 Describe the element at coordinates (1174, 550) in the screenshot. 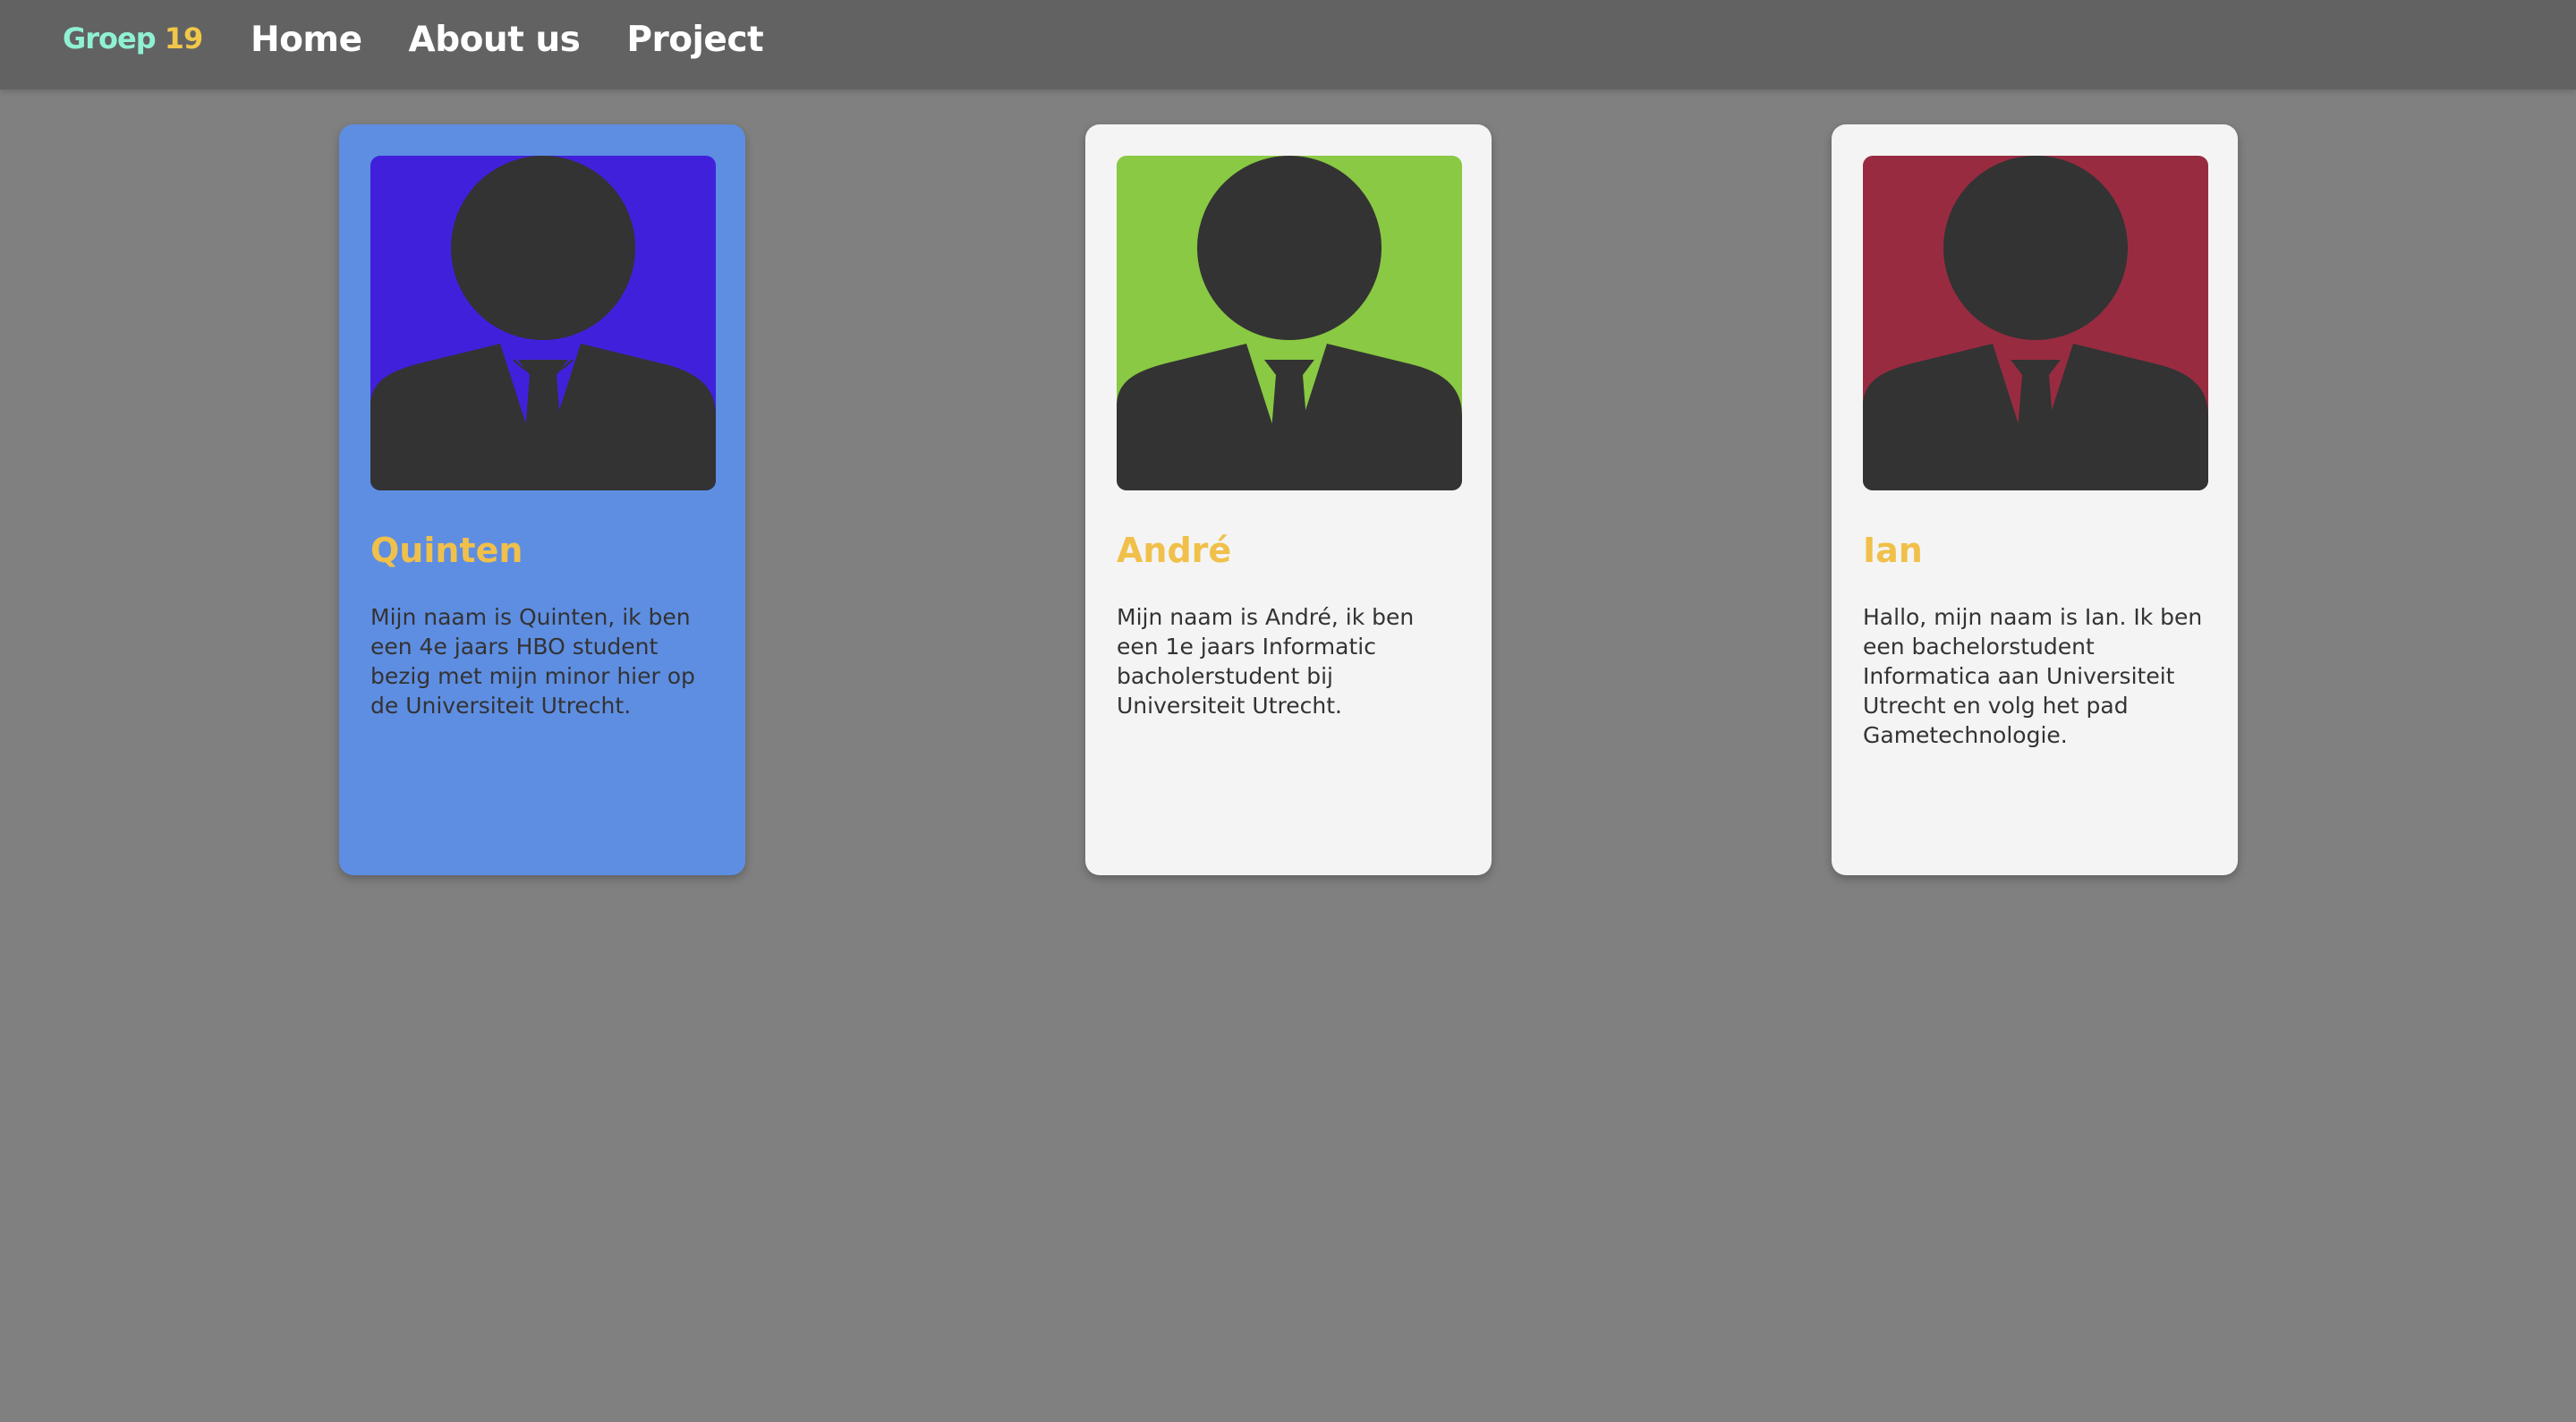

I see `card-name: André` at that location.